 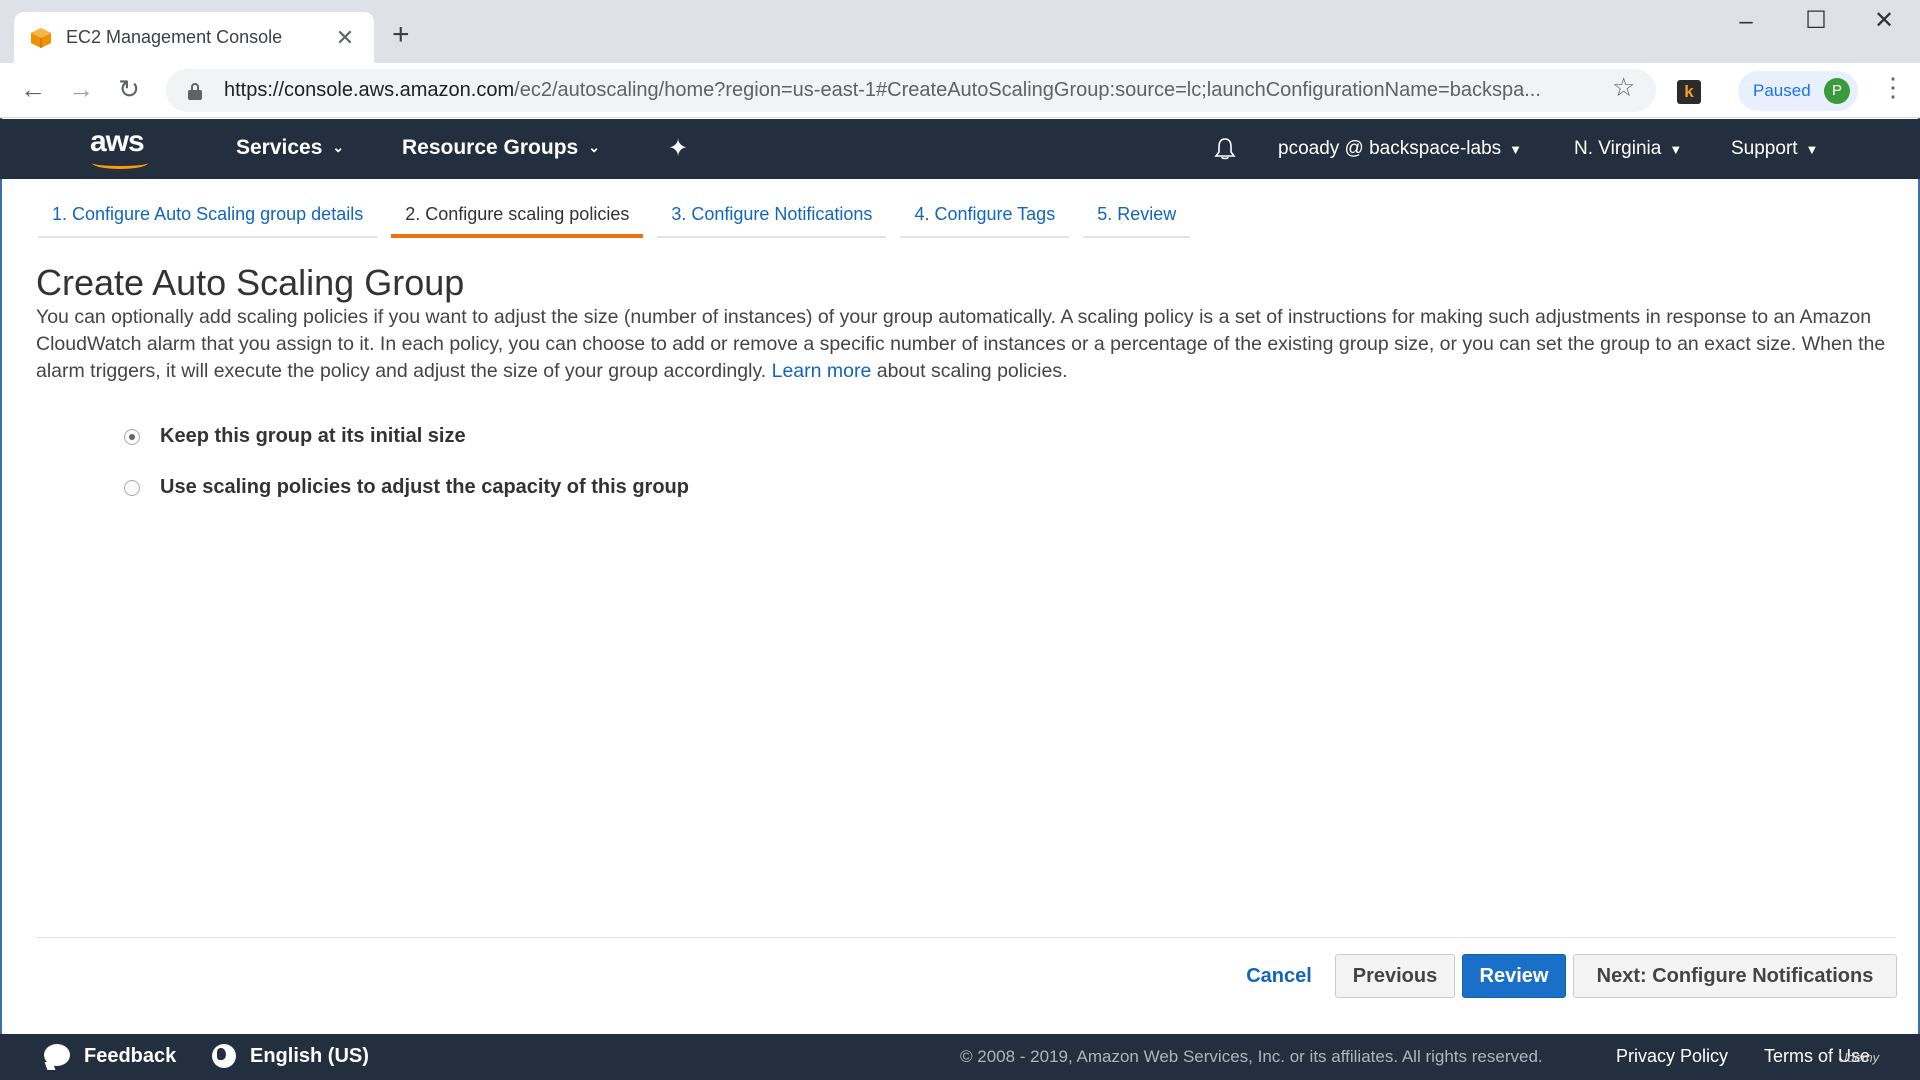 What do you see at coordinates (1893, 87) in the screenshot?
I see `chrome-menu-icon: ⋮` at bounding box center [1893, 87].